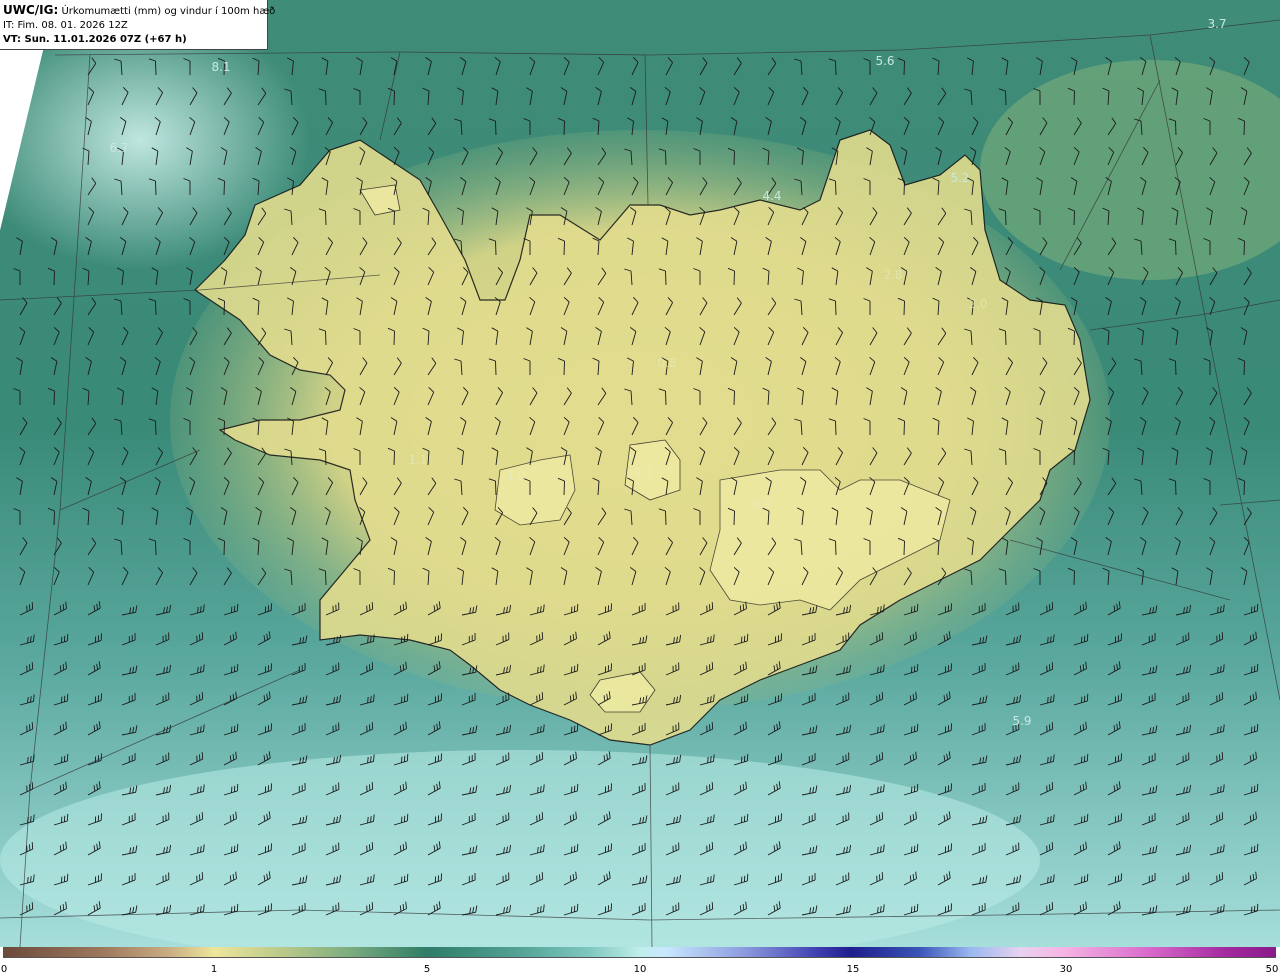  Describe the element at coordinates (640, 962) in the screenshot. I see `colorbar: 0 1 5 10 15 30 50` at that location.